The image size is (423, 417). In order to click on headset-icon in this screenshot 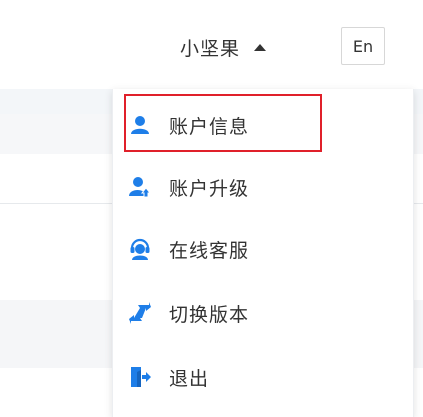, I will do `click(140, 249)`.